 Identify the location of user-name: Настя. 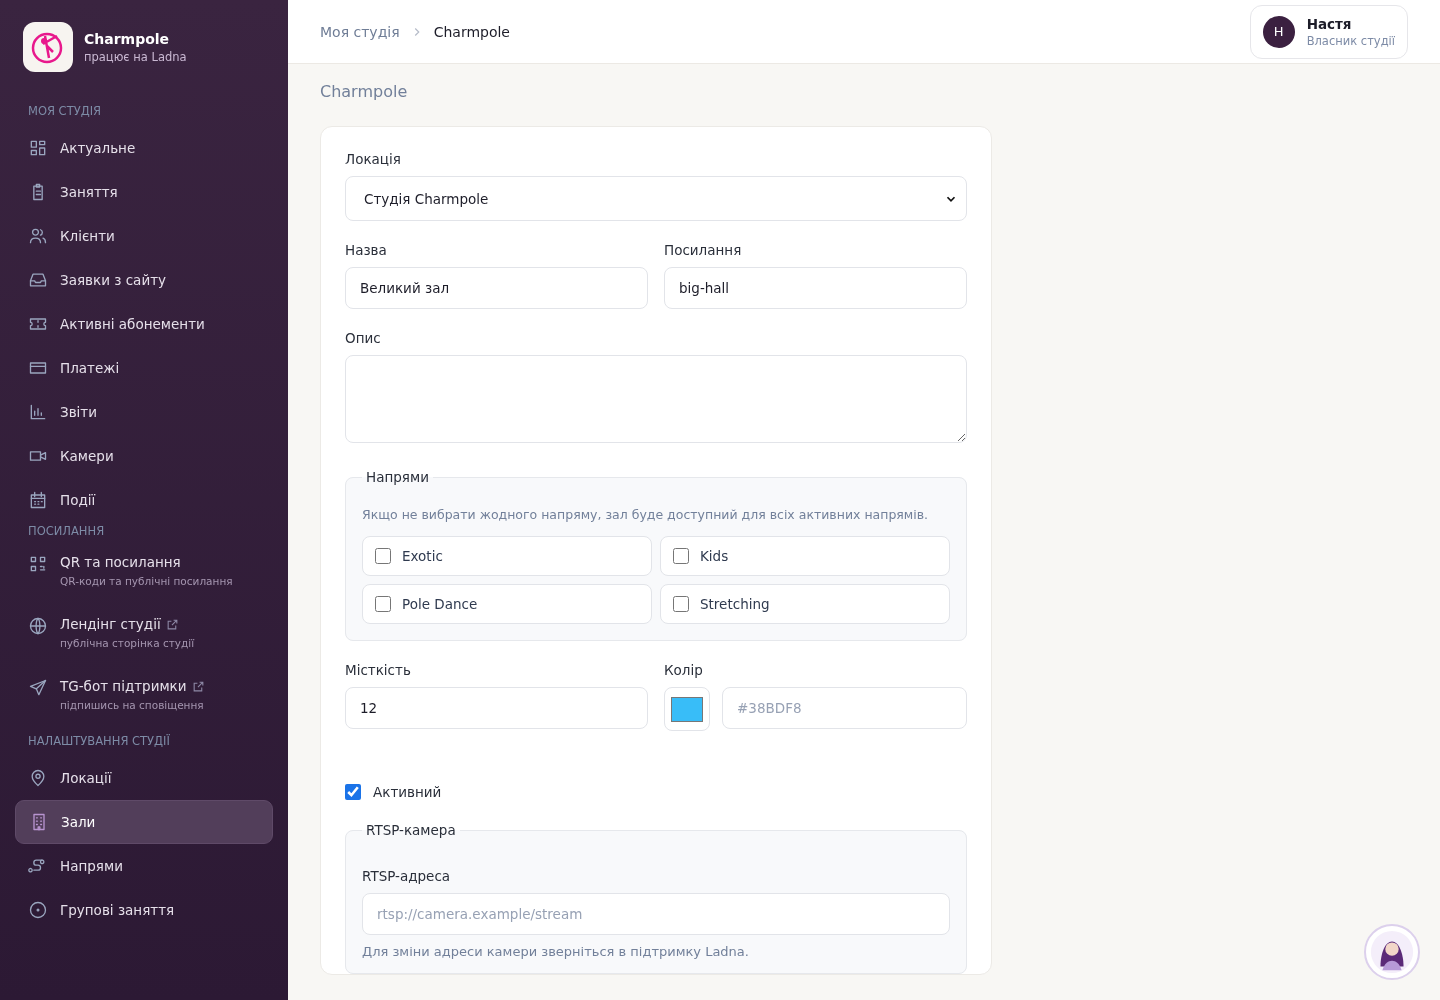
(1329, 23).